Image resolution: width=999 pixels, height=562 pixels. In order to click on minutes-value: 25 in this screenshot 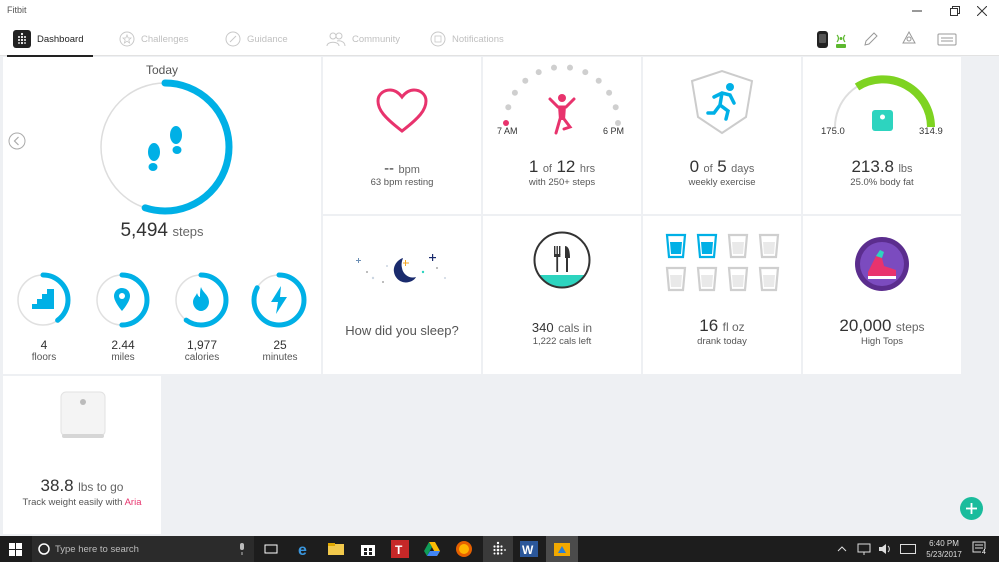, I will do `click(280, 345)`.